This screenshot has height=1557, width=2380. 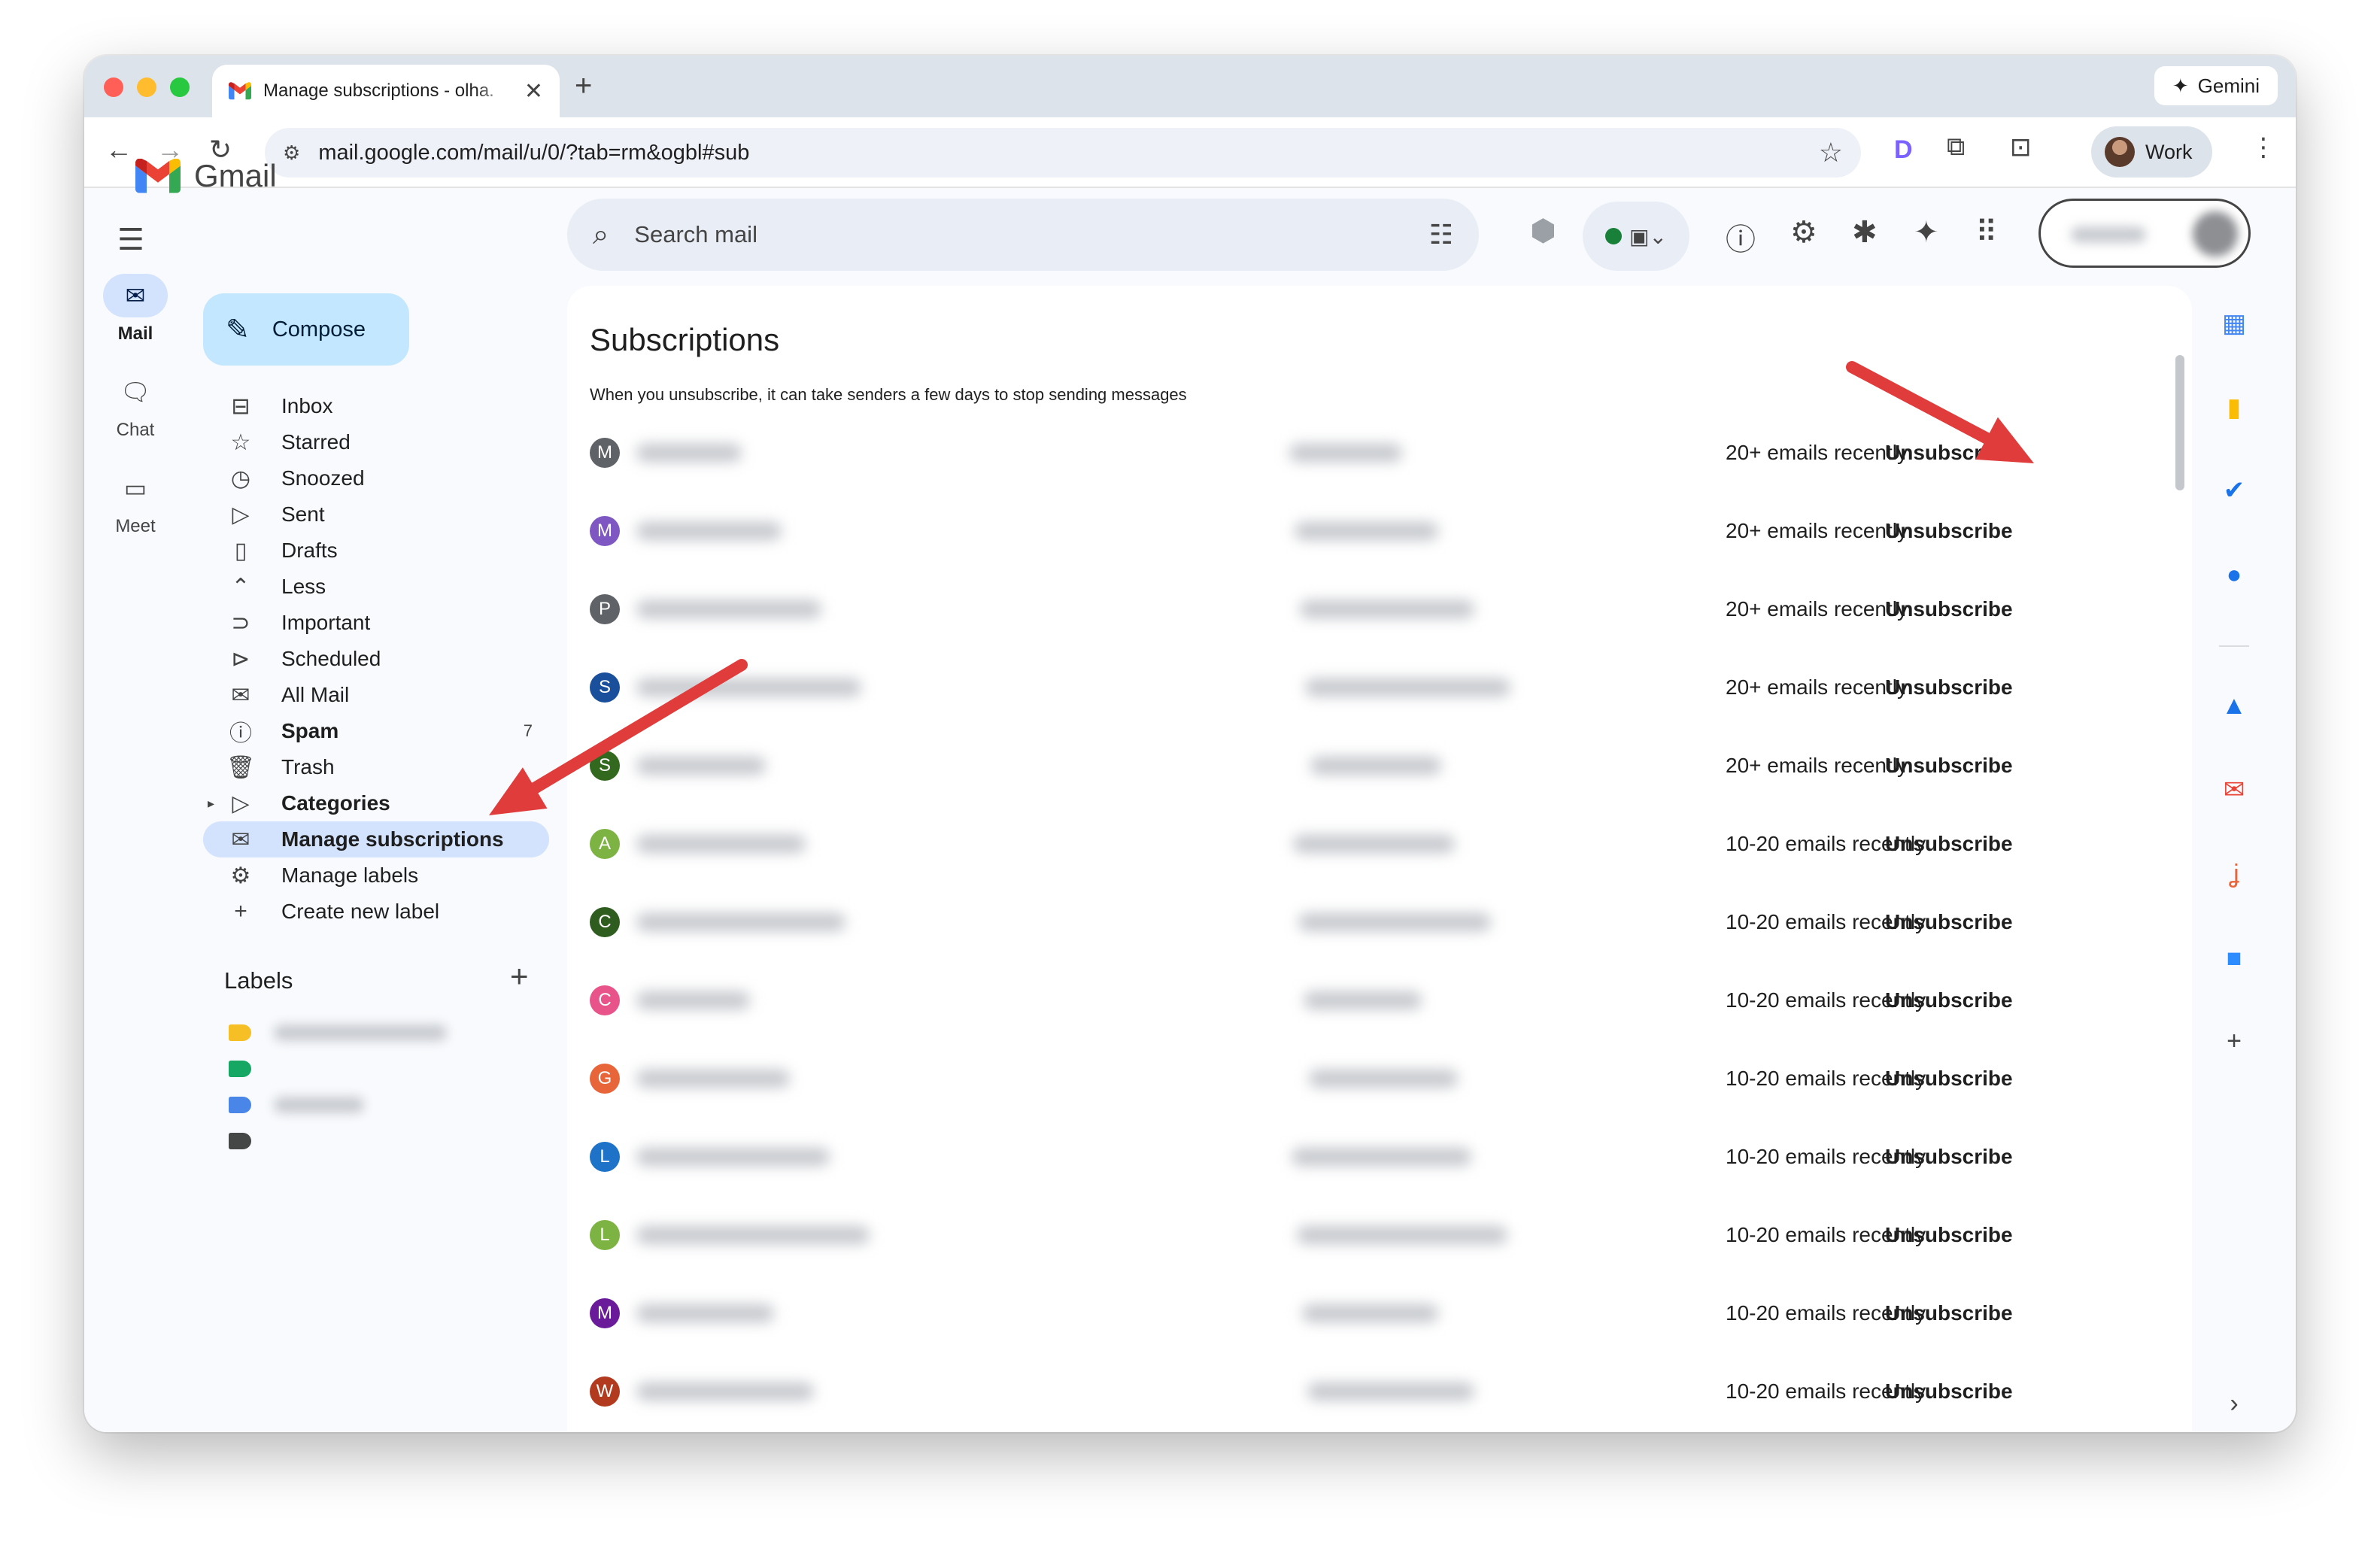 I want to click on close-tab-icon: ✕, so click(x=533, y=91).